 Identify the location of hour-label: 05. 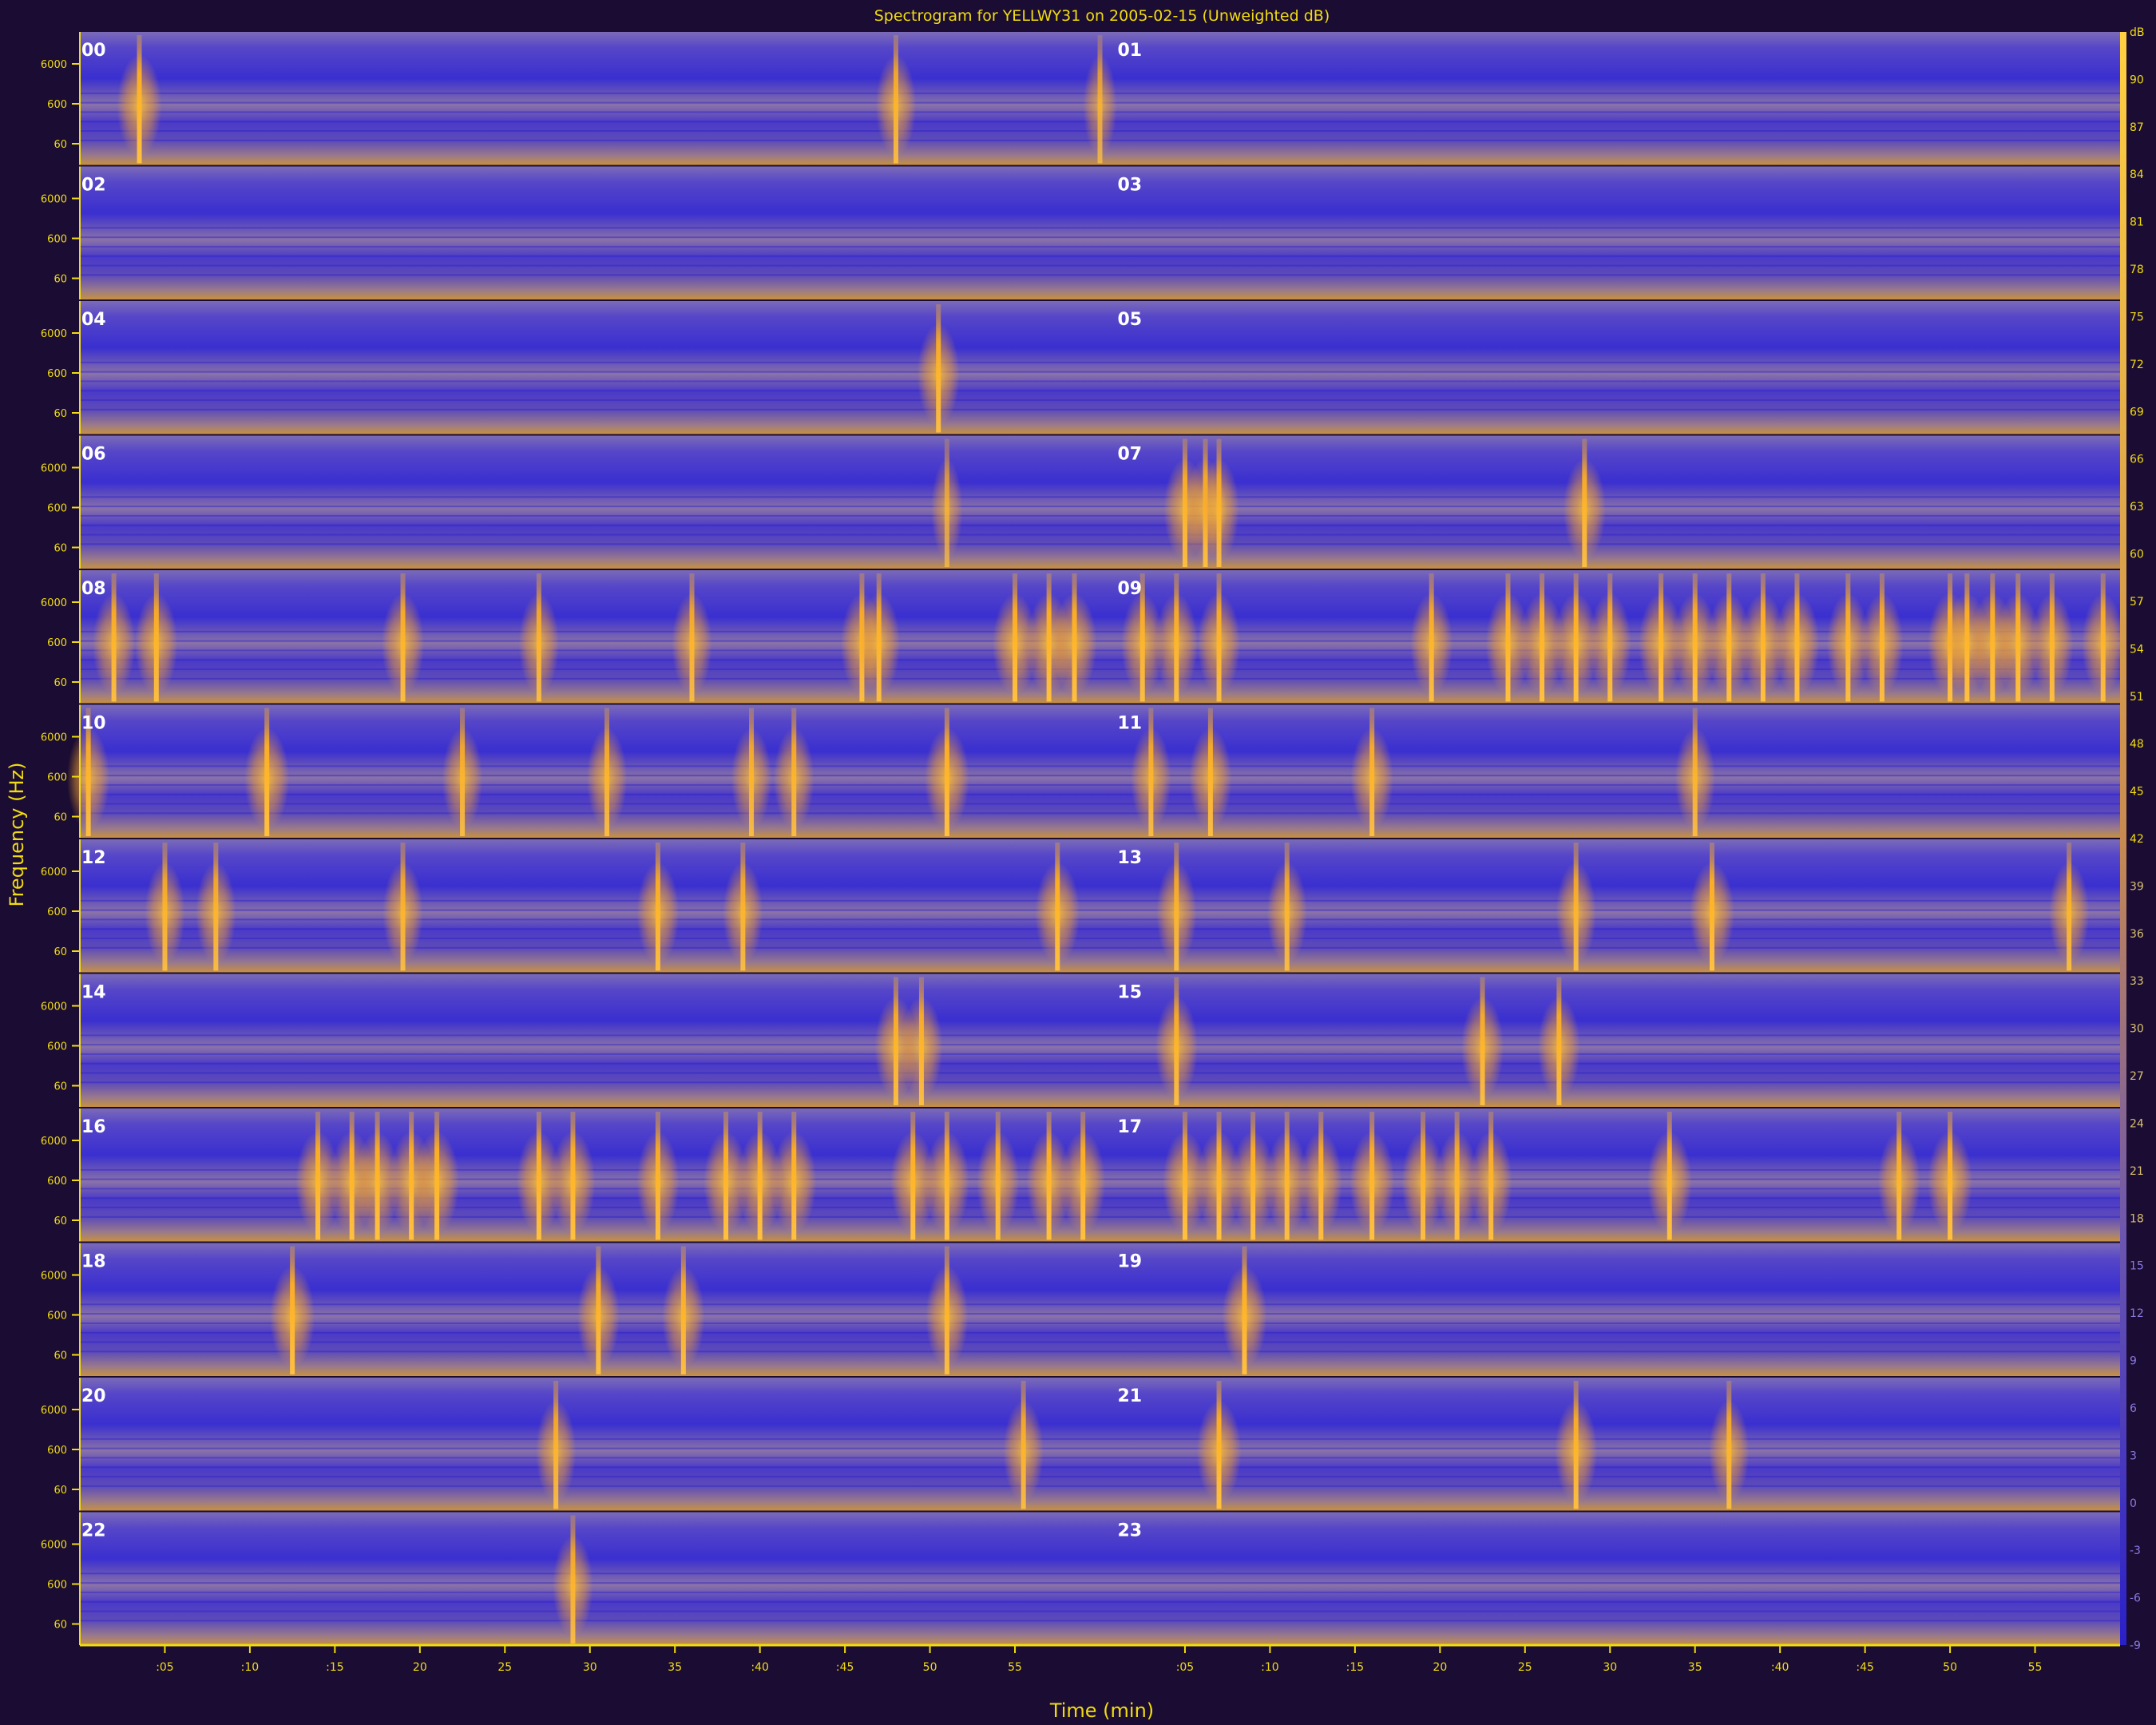
(1130, 320).